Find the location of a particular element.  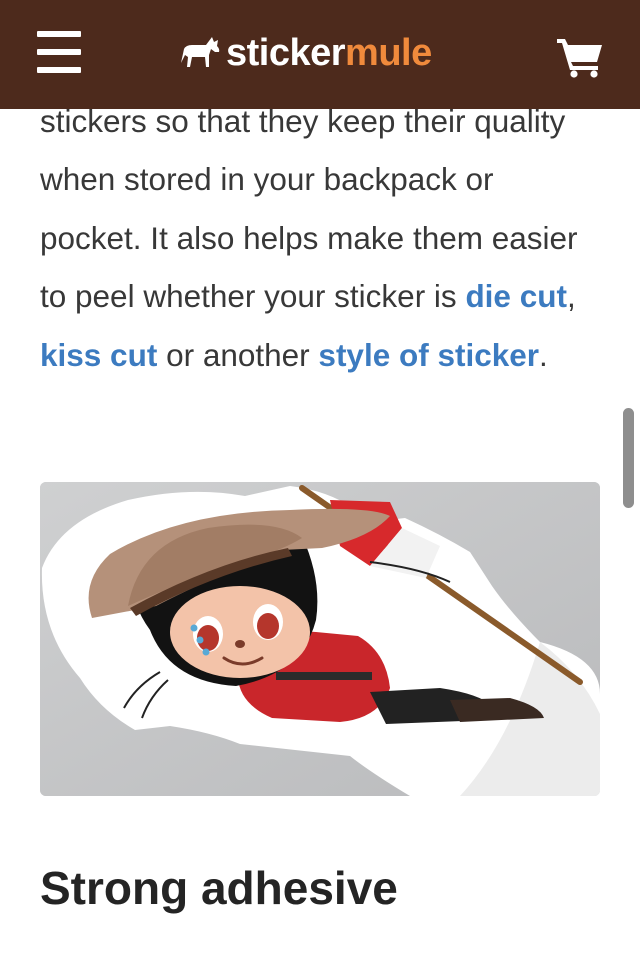

mule-logo-icon is located at coordinates (200, 52).